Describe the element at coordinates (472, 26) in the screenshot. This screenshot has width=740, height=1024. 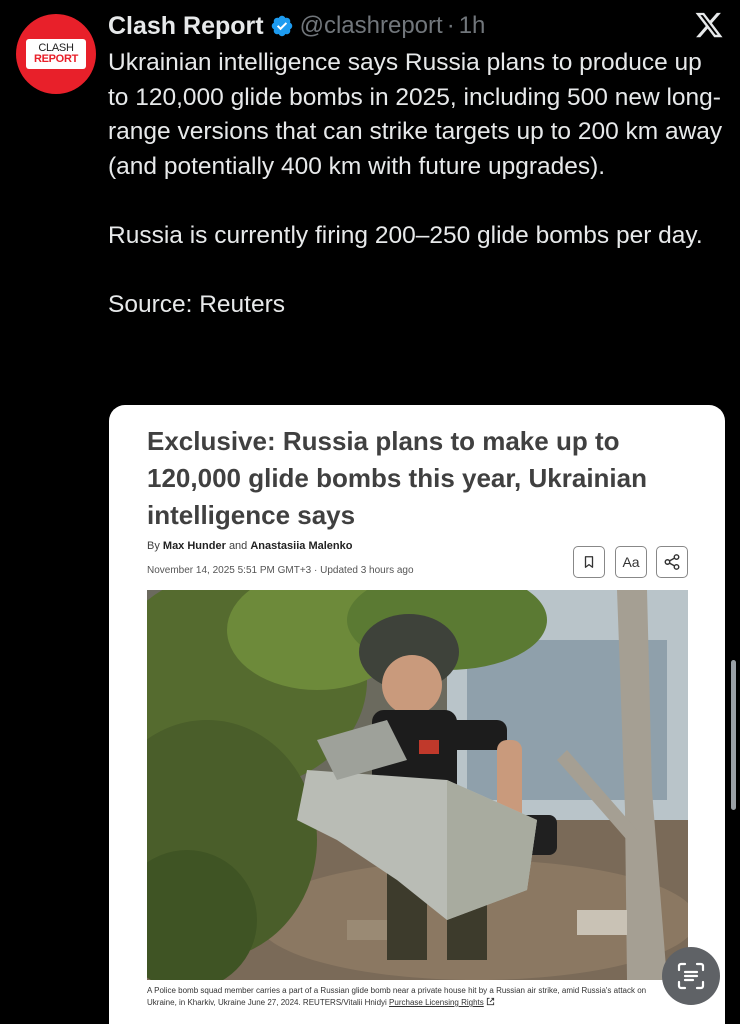
I see `post-time: 1h` at that location.